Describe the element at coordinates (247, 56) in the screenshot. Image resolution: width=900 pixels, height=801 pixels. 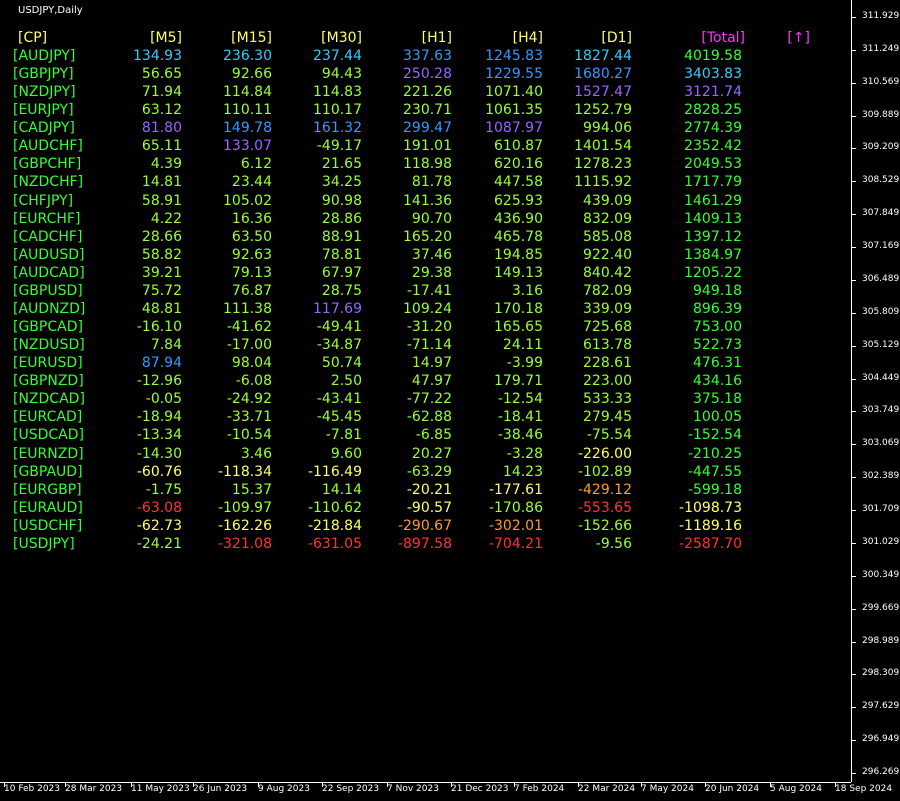
I see `value-cell: 236.30` at that location.